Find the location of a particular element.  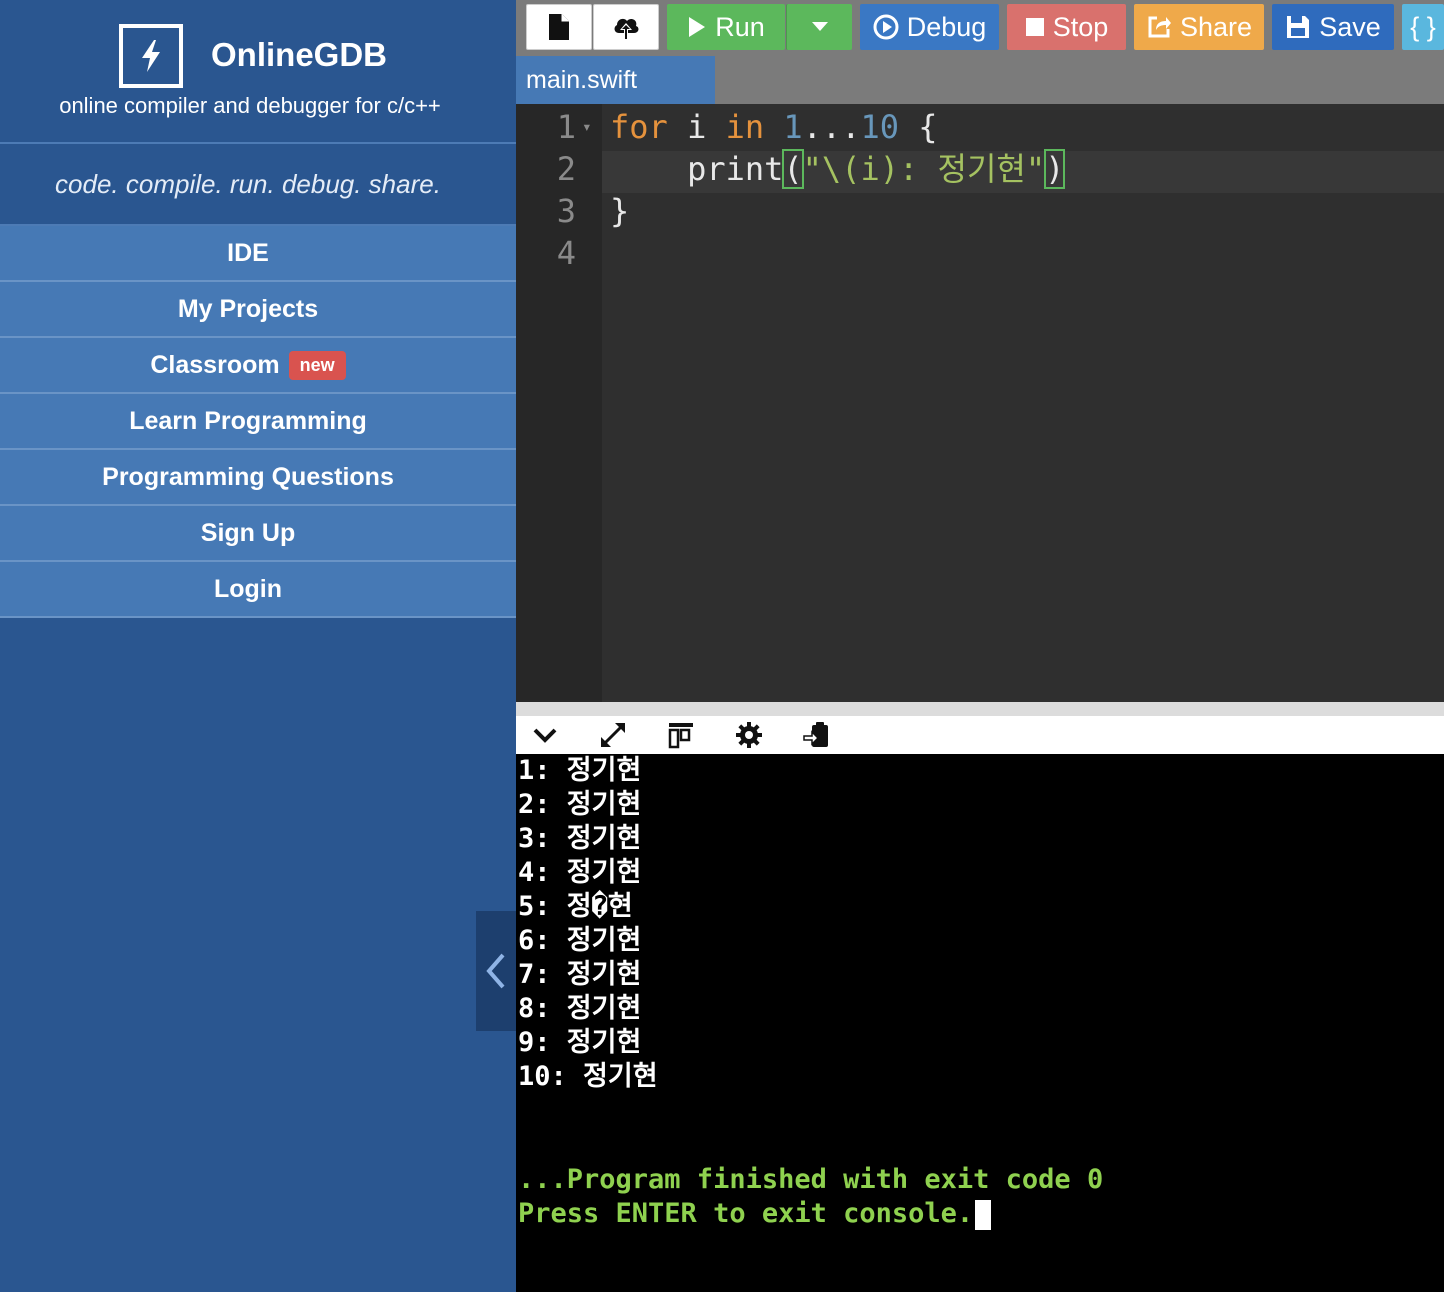

copy-output-button is located at coordinates (817, 735).